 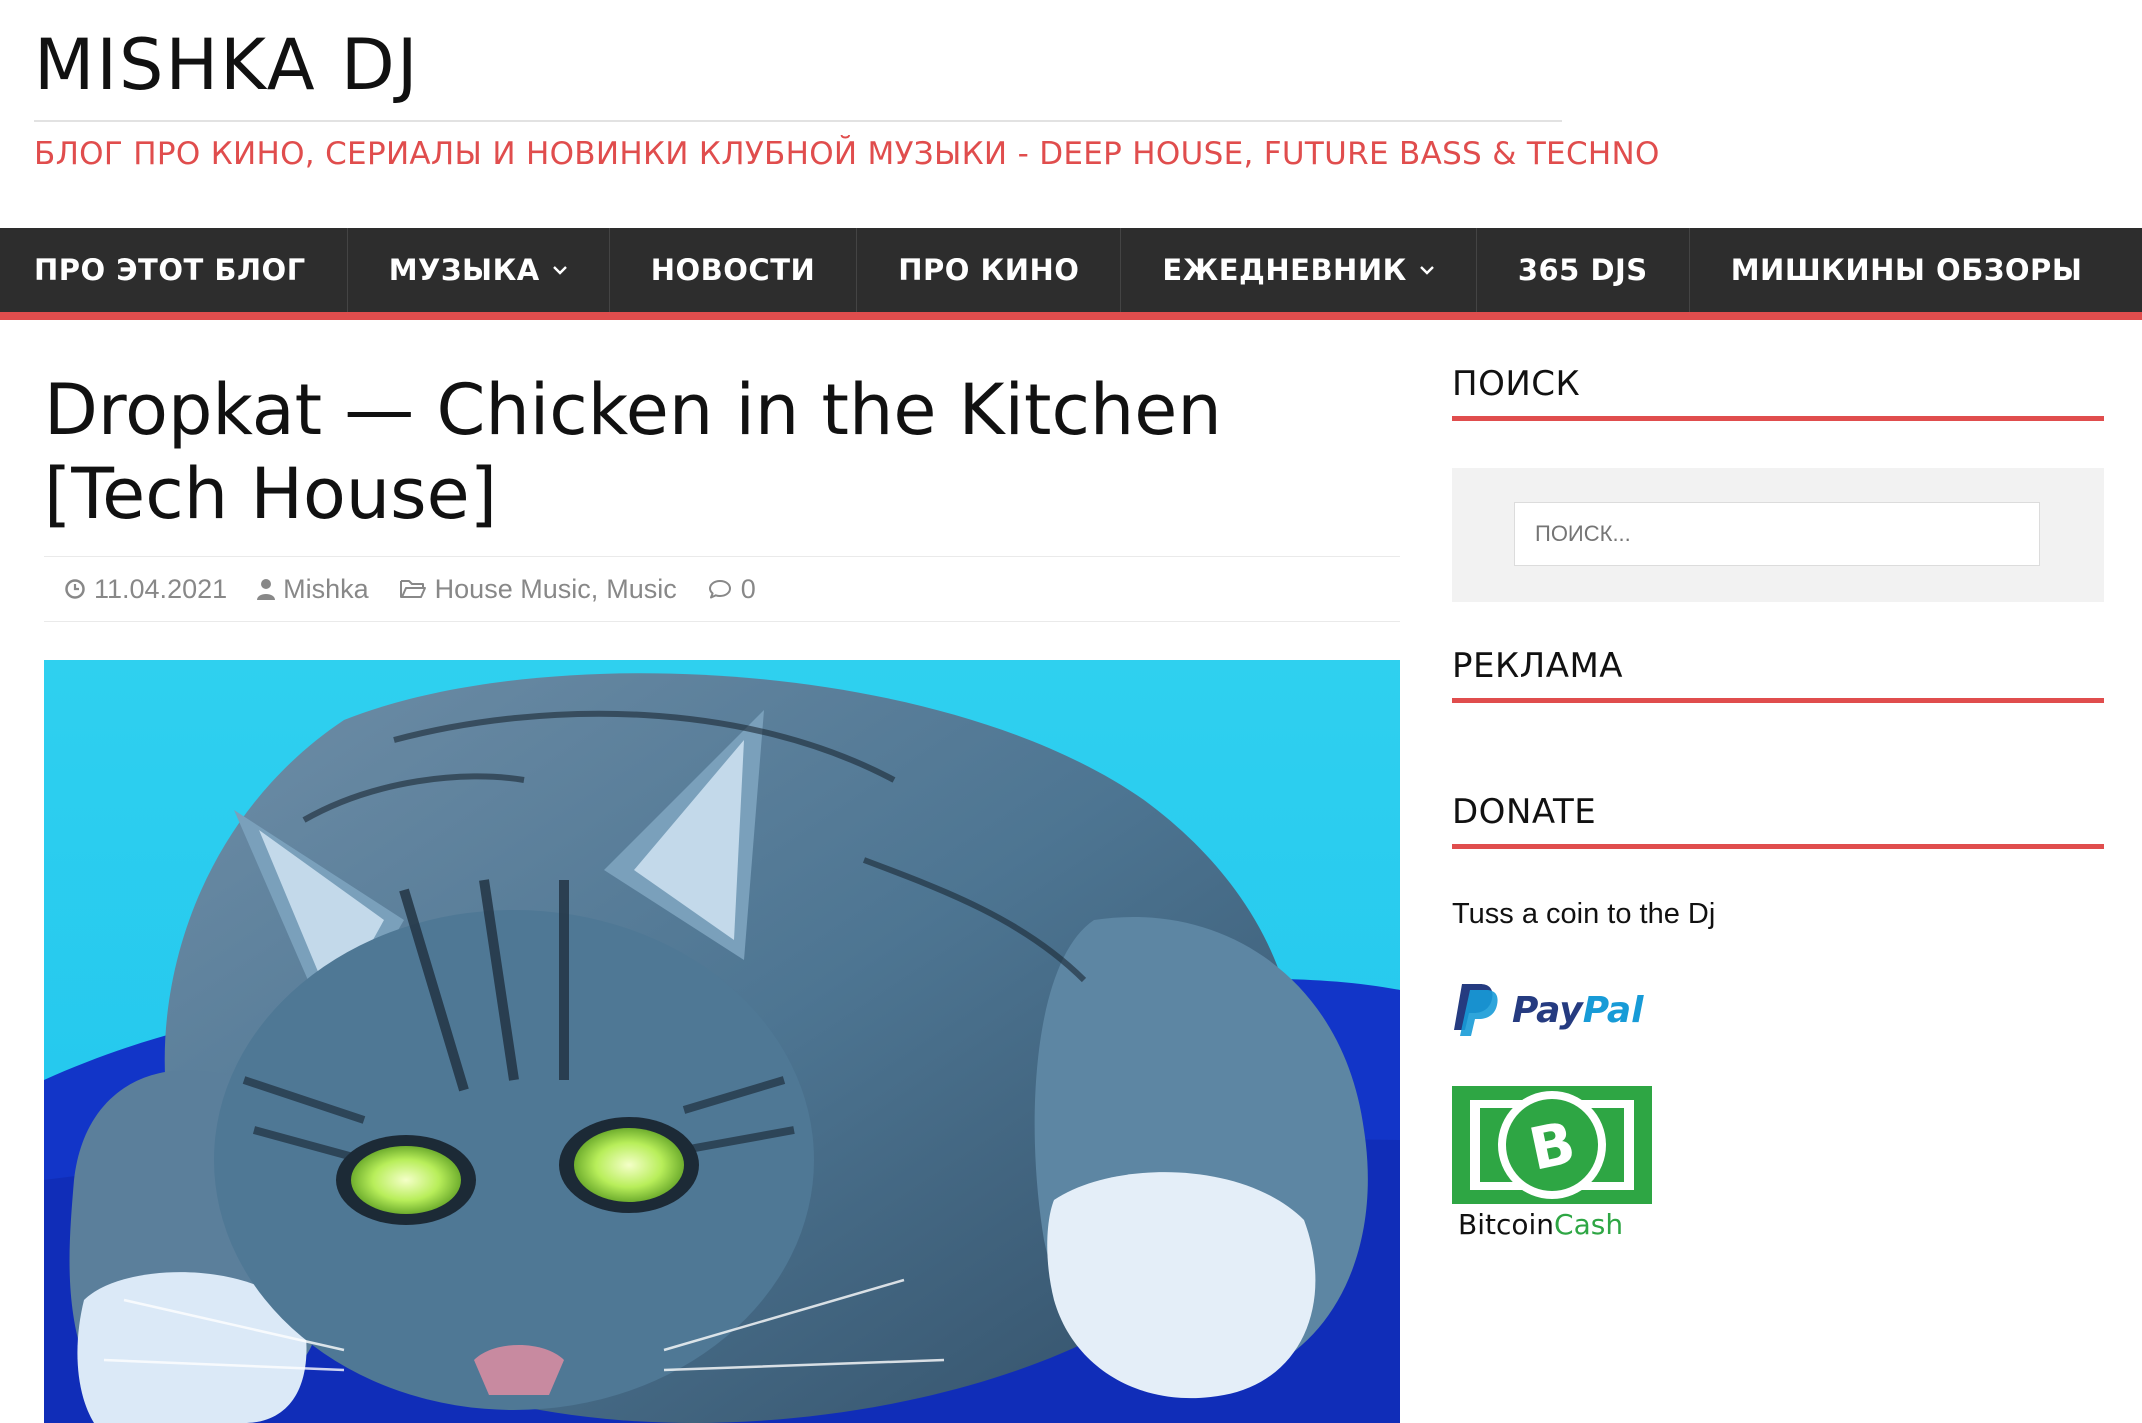 I want to click on donate-text: Tuss a coin to the Dj, so click(x=1584, y=914).